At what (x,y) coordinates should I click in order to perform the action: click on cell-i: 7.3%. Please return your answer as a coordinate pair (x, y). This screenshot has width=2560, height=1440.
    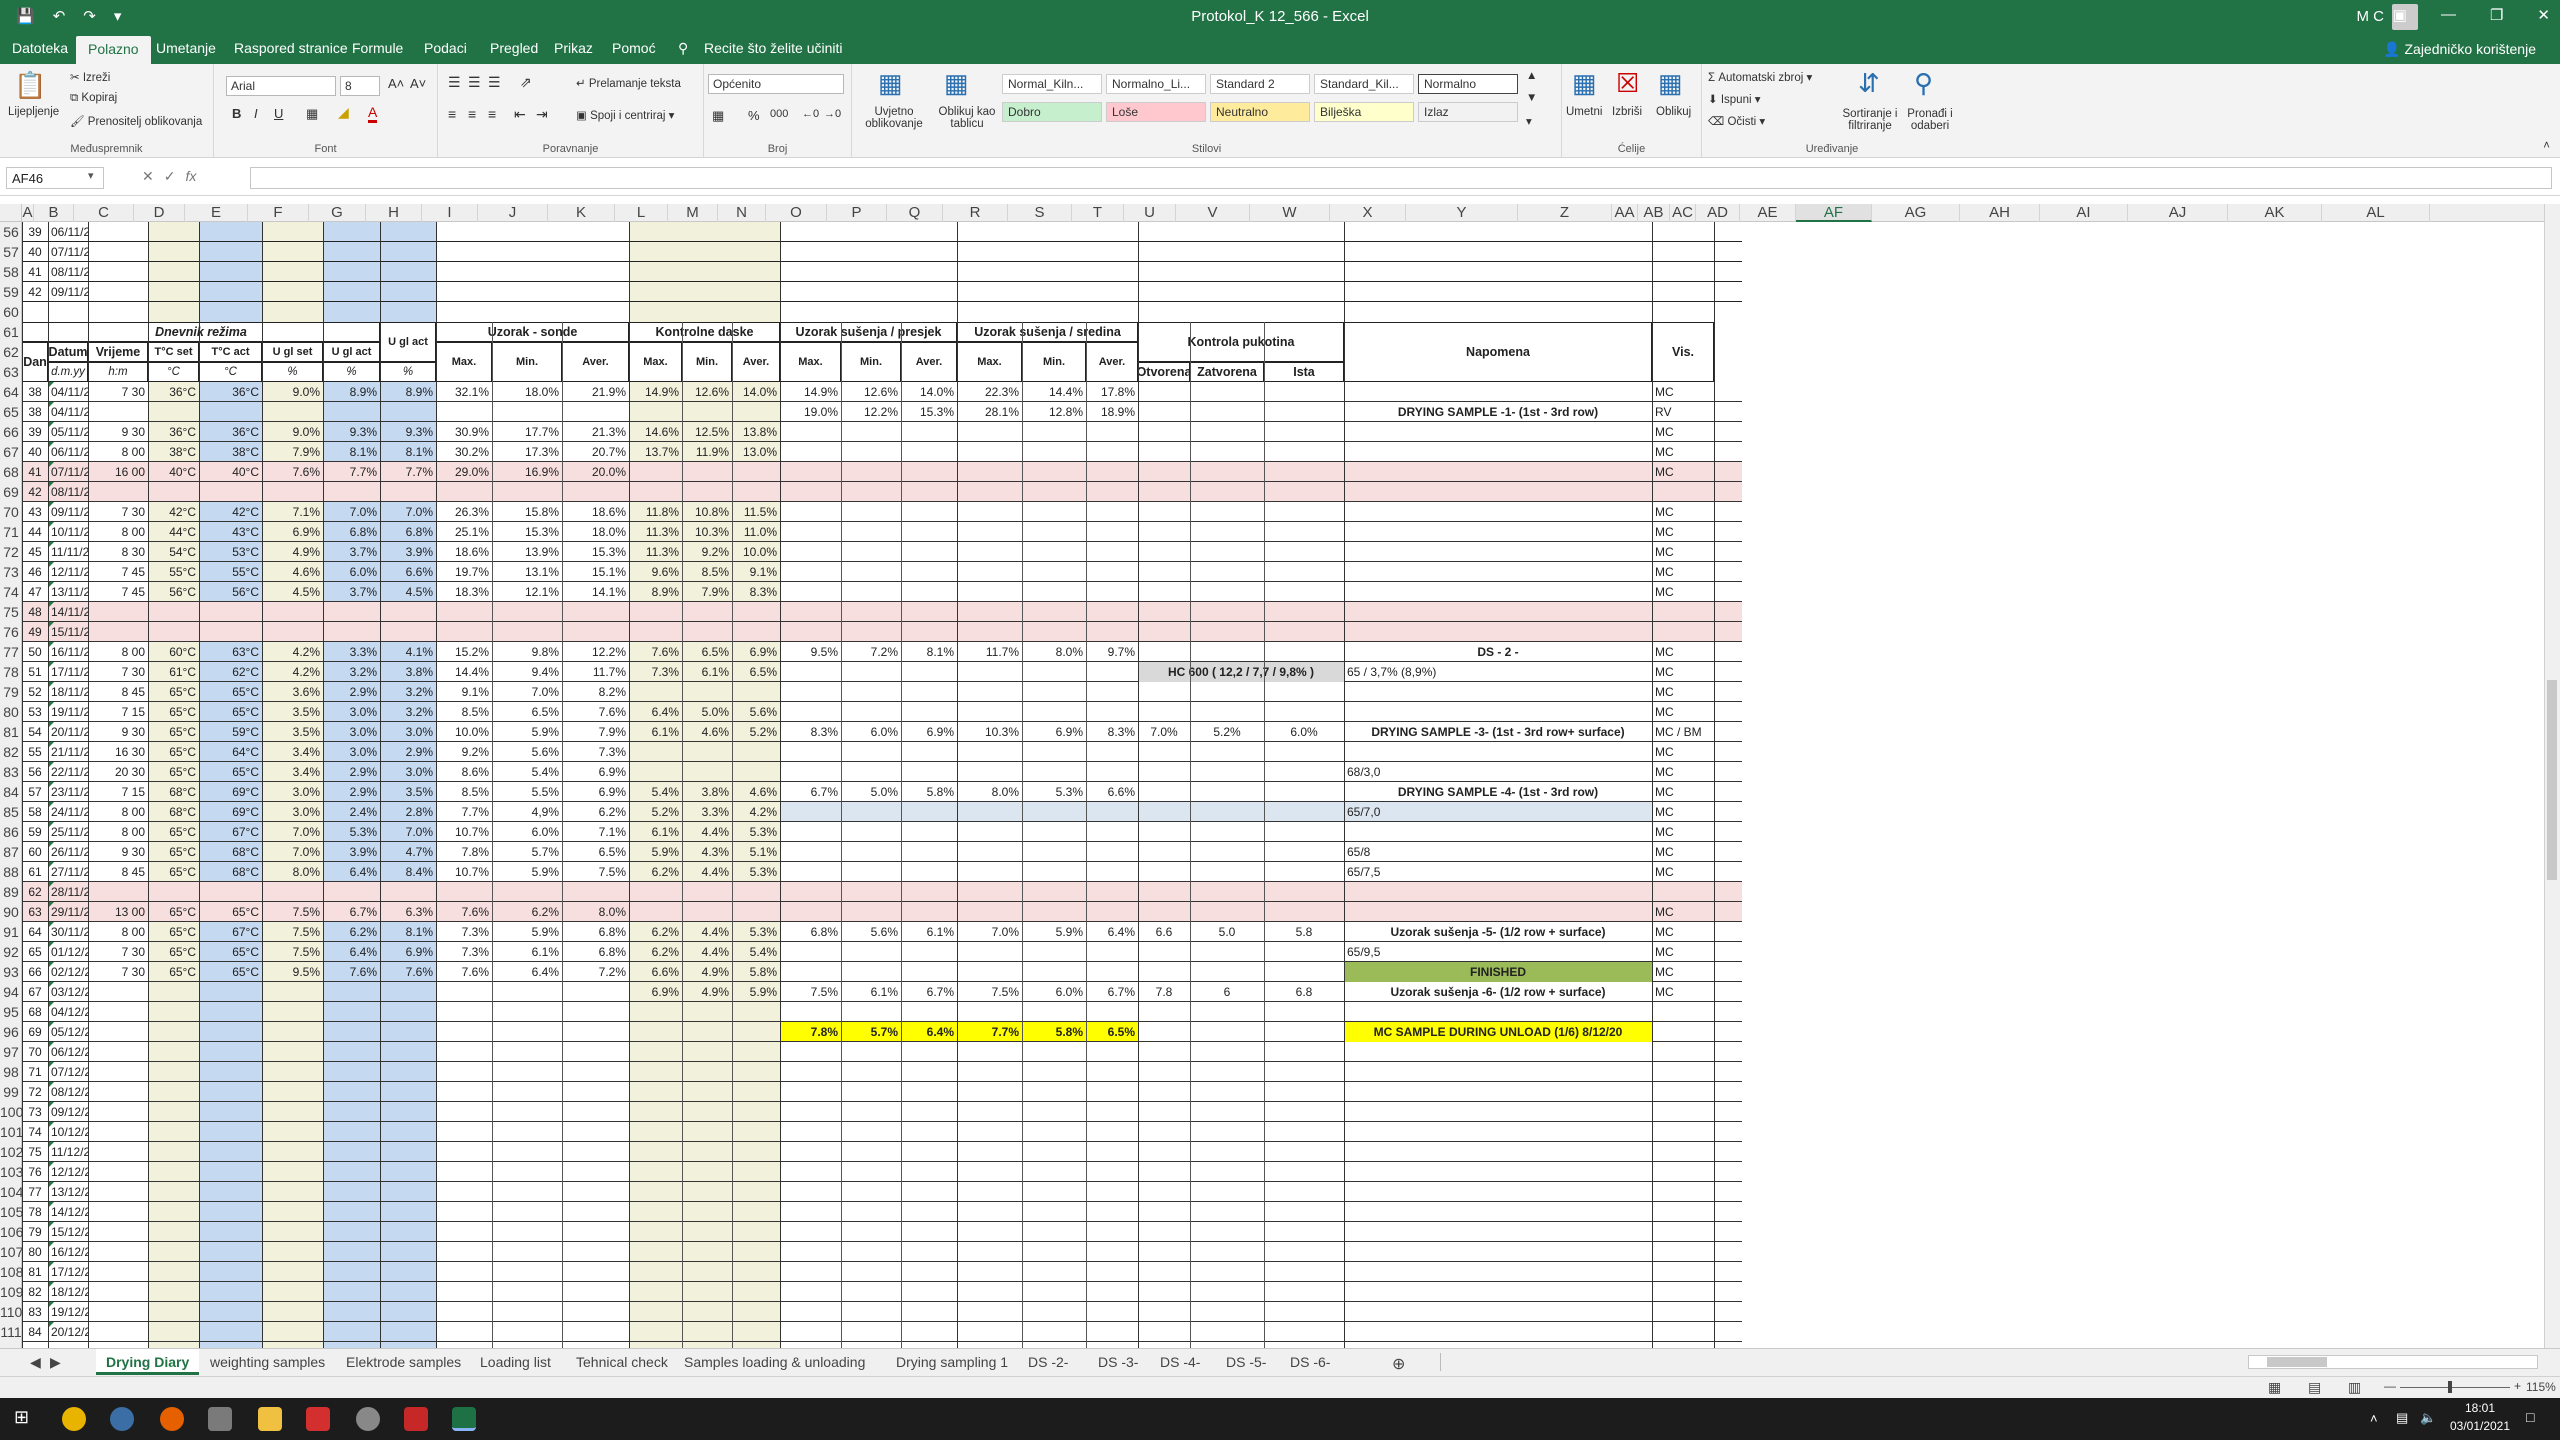
    Looking at the image, I should click on (464, 932).